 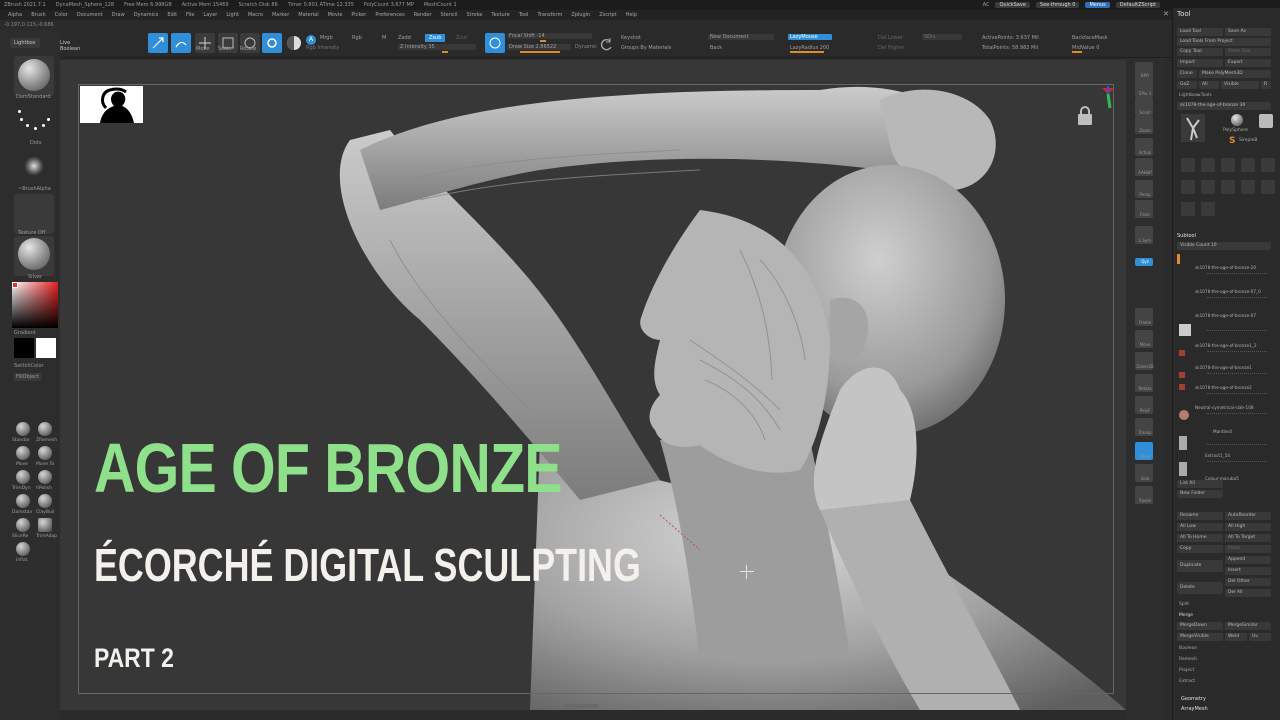 What do you see at coordinates (1200, 52) in the screenshot?
I see `copy-tool-button: Copy Tool` at bounding box center [1200, 52].